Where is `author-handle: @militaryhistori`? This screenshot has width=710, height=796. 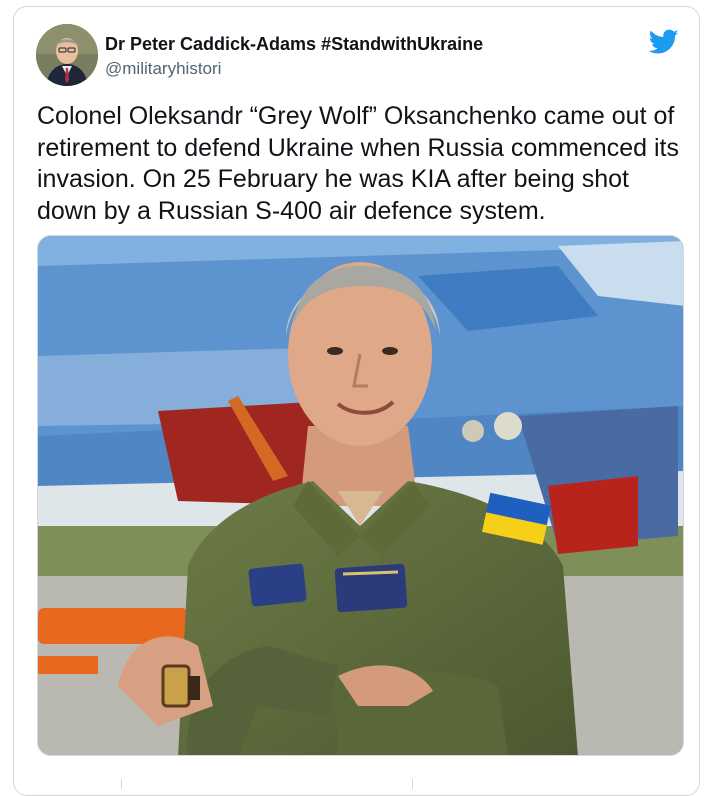
author-handle: @militaryhistori is located at coordinates (163, 69).